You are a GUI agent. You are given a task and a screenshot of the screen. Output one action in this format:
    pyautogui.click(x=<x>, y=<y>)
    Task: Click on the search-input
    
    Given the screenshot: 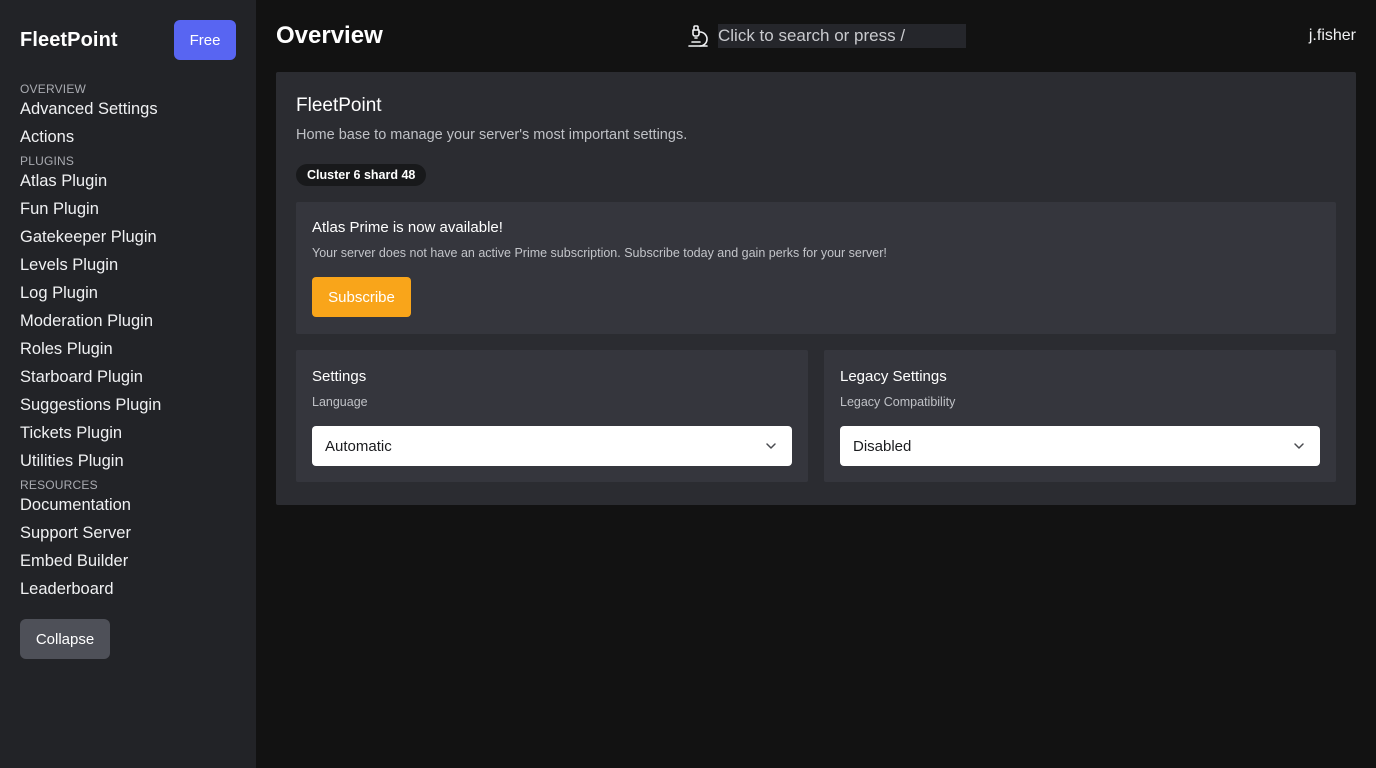 What is the action you would take?
    pyautogui.click(x=842, y=36)
    